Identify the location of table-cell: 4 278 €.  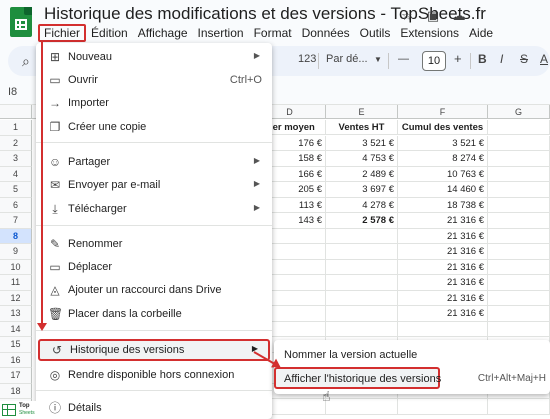
(362, 205).